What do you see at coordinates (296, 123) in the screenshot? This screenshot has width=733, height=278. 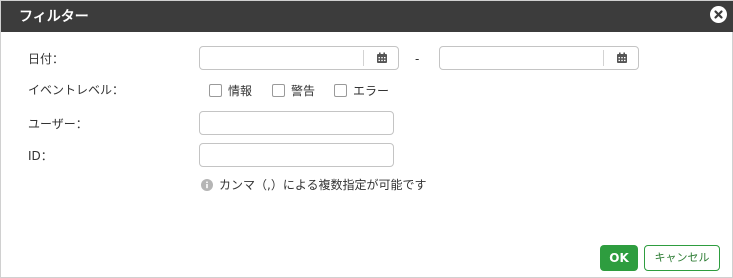 I see `user-input` at bounding box center [296, 123].